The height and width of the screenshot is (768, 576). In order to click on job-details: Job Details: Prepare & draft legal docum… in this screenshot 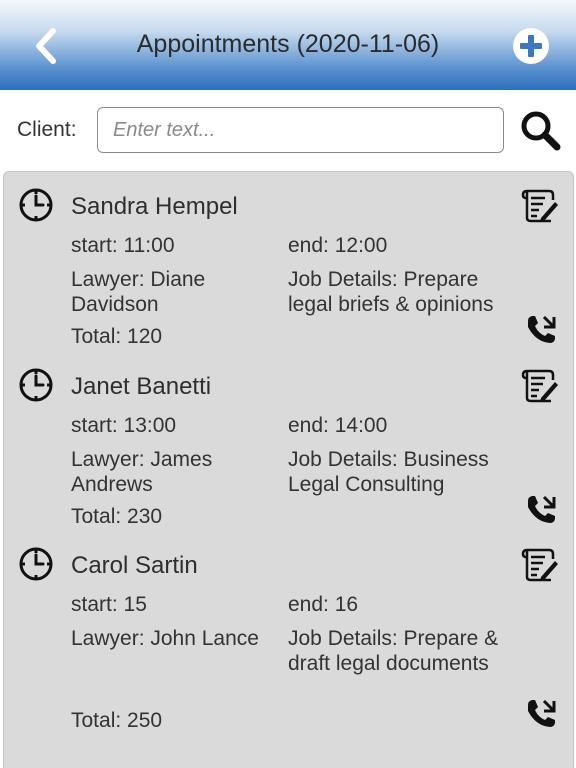, I will do `click(393, 651)`.